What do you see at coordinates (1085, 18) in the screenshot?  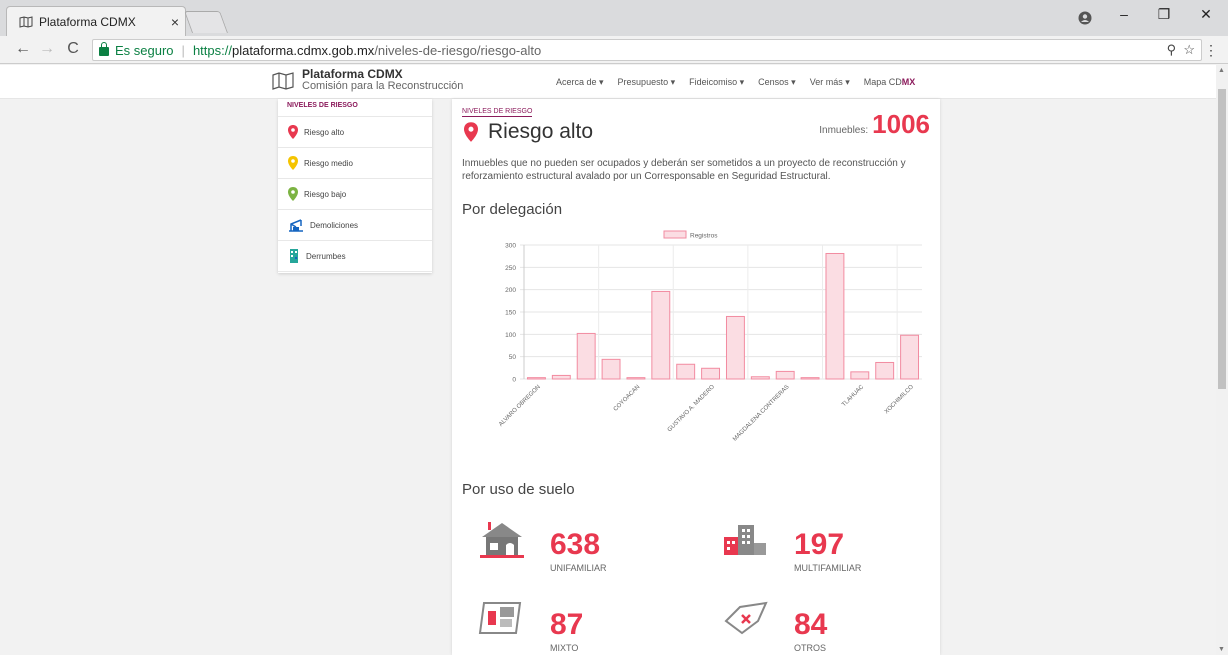 I see `profile-icon` at bounding box center [1085, 18].